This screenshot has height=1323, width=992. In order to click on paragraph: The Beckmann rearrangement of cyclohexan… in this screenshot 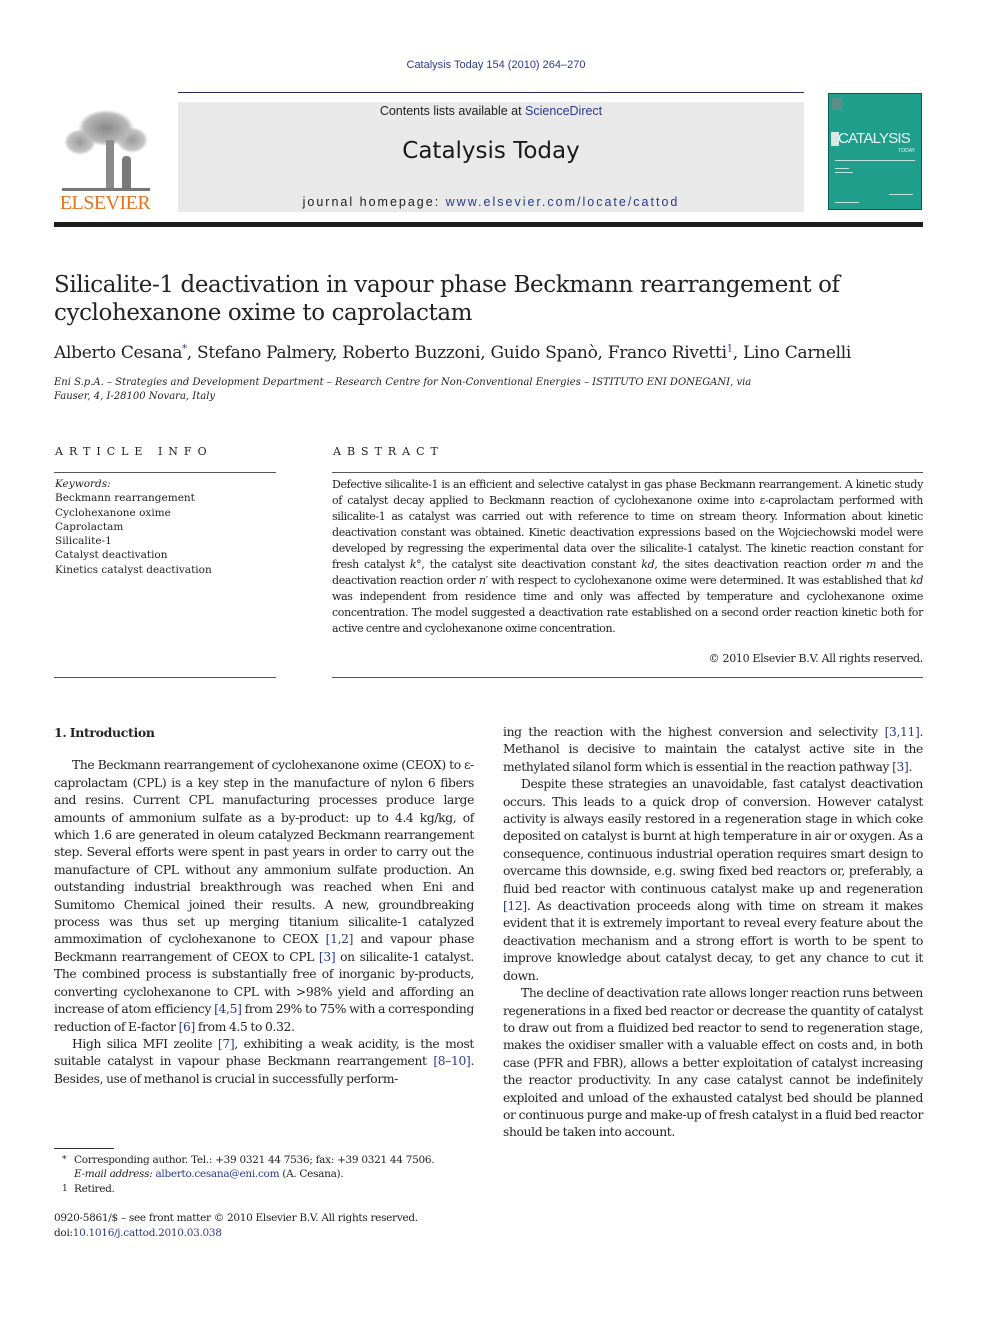, I will do `click(264, 896)`.